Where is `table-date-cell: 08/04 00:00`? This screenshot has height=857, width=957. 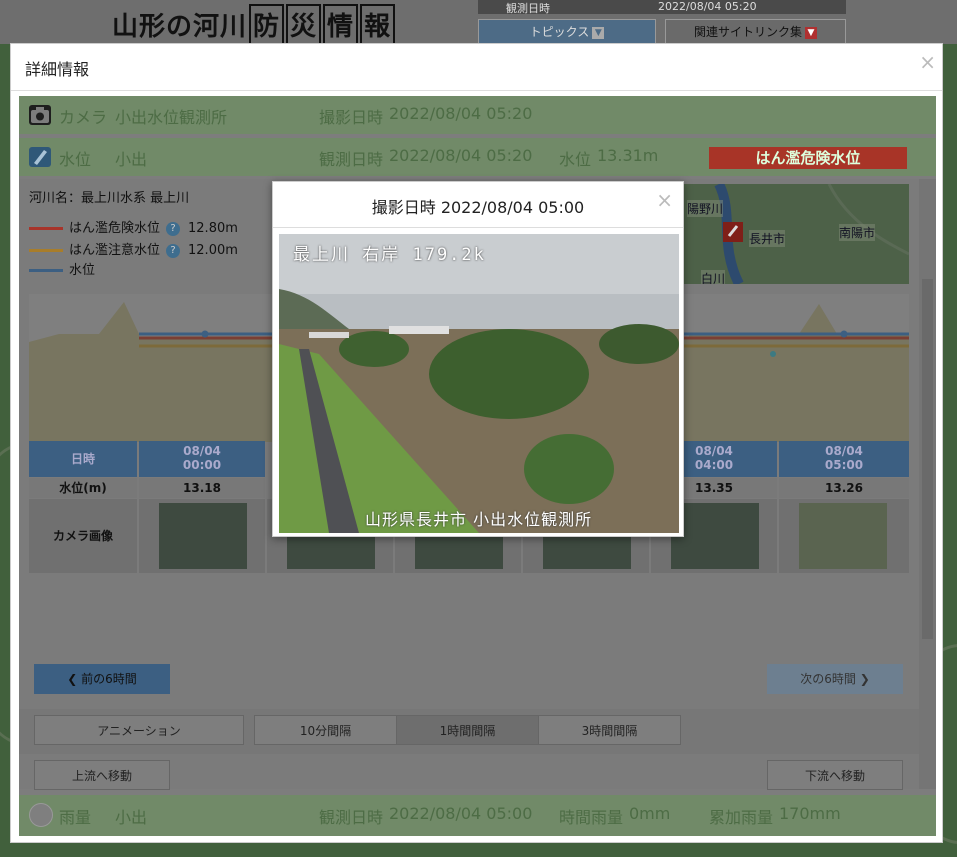 table-date-cell: 08/04 00:00 is located at coordinates (202, 459).